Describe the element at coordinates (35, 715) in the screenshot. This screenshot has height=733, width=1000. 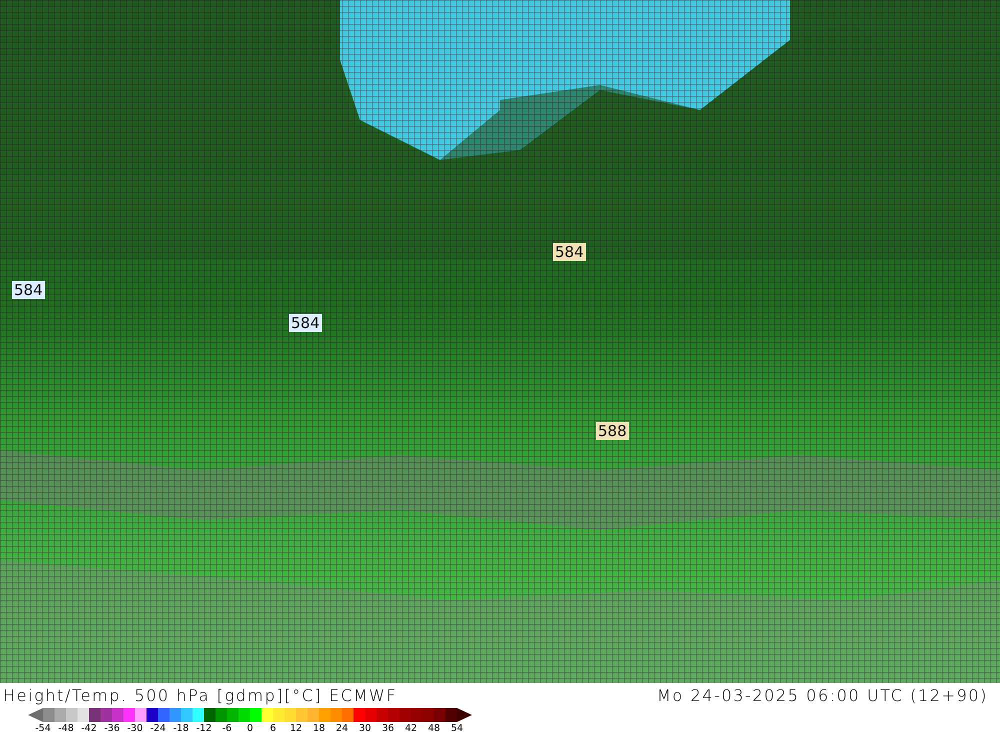
I see `left-arrow-icon` at that location.